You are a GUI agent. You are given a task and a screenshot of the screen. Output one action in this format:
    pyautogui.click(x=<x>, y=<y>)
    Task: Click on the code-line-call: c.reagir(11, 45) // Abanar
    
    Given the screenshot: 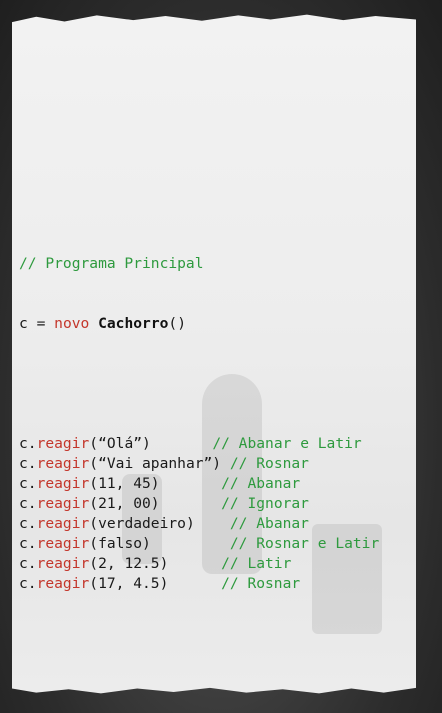 What is the action you would take?
    pyautogui.click(x=199, y=484)
    